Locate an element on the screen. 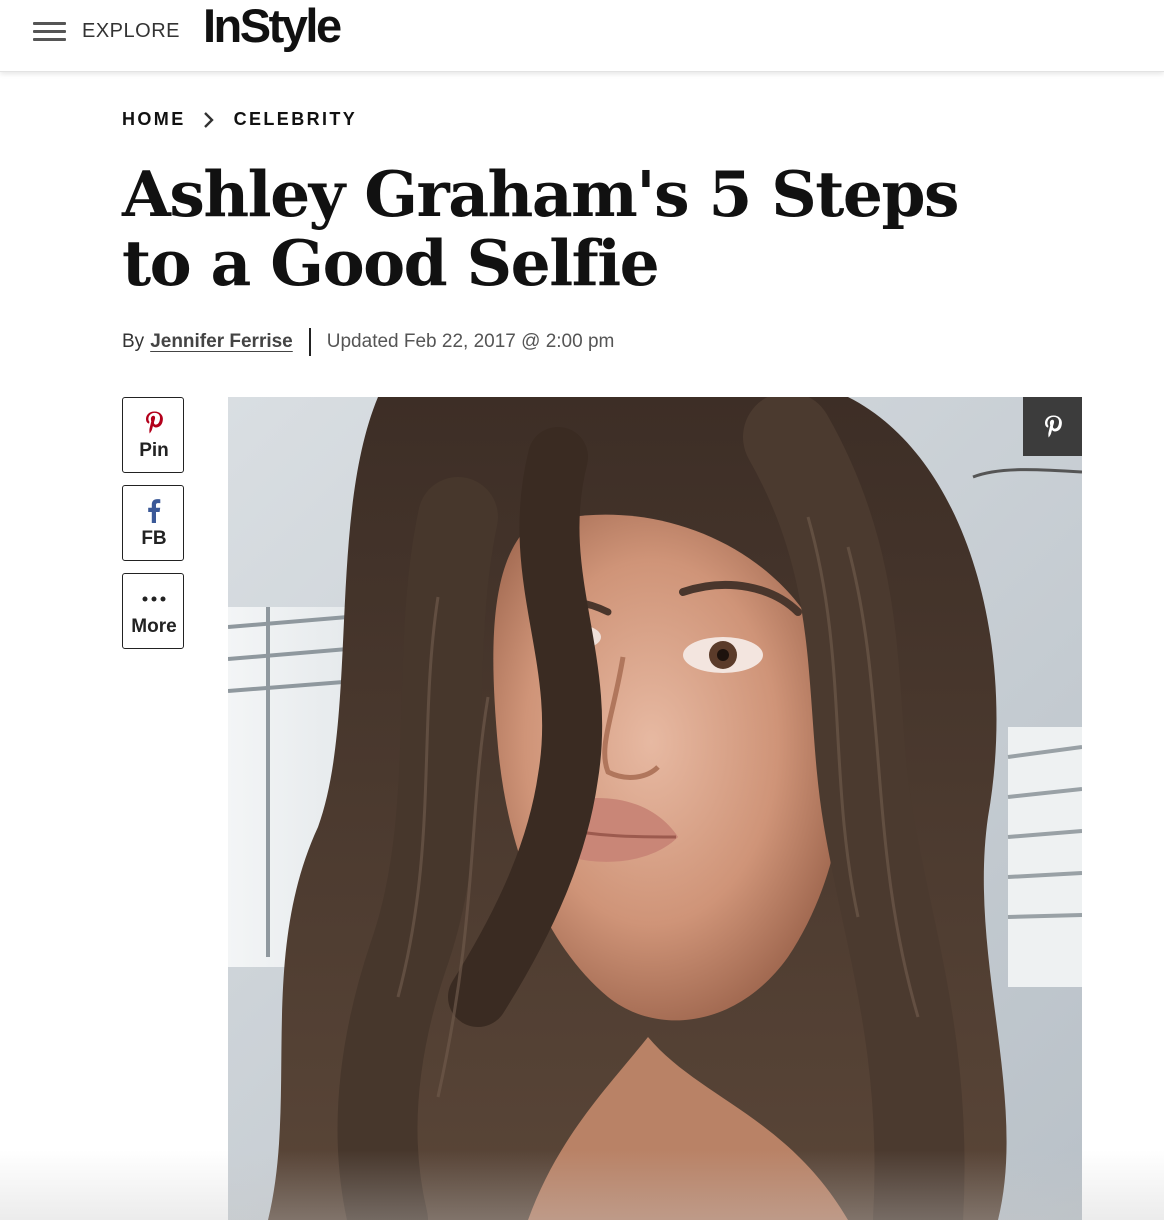  share-facebook-label: FB is located at coordinates (154, 538).